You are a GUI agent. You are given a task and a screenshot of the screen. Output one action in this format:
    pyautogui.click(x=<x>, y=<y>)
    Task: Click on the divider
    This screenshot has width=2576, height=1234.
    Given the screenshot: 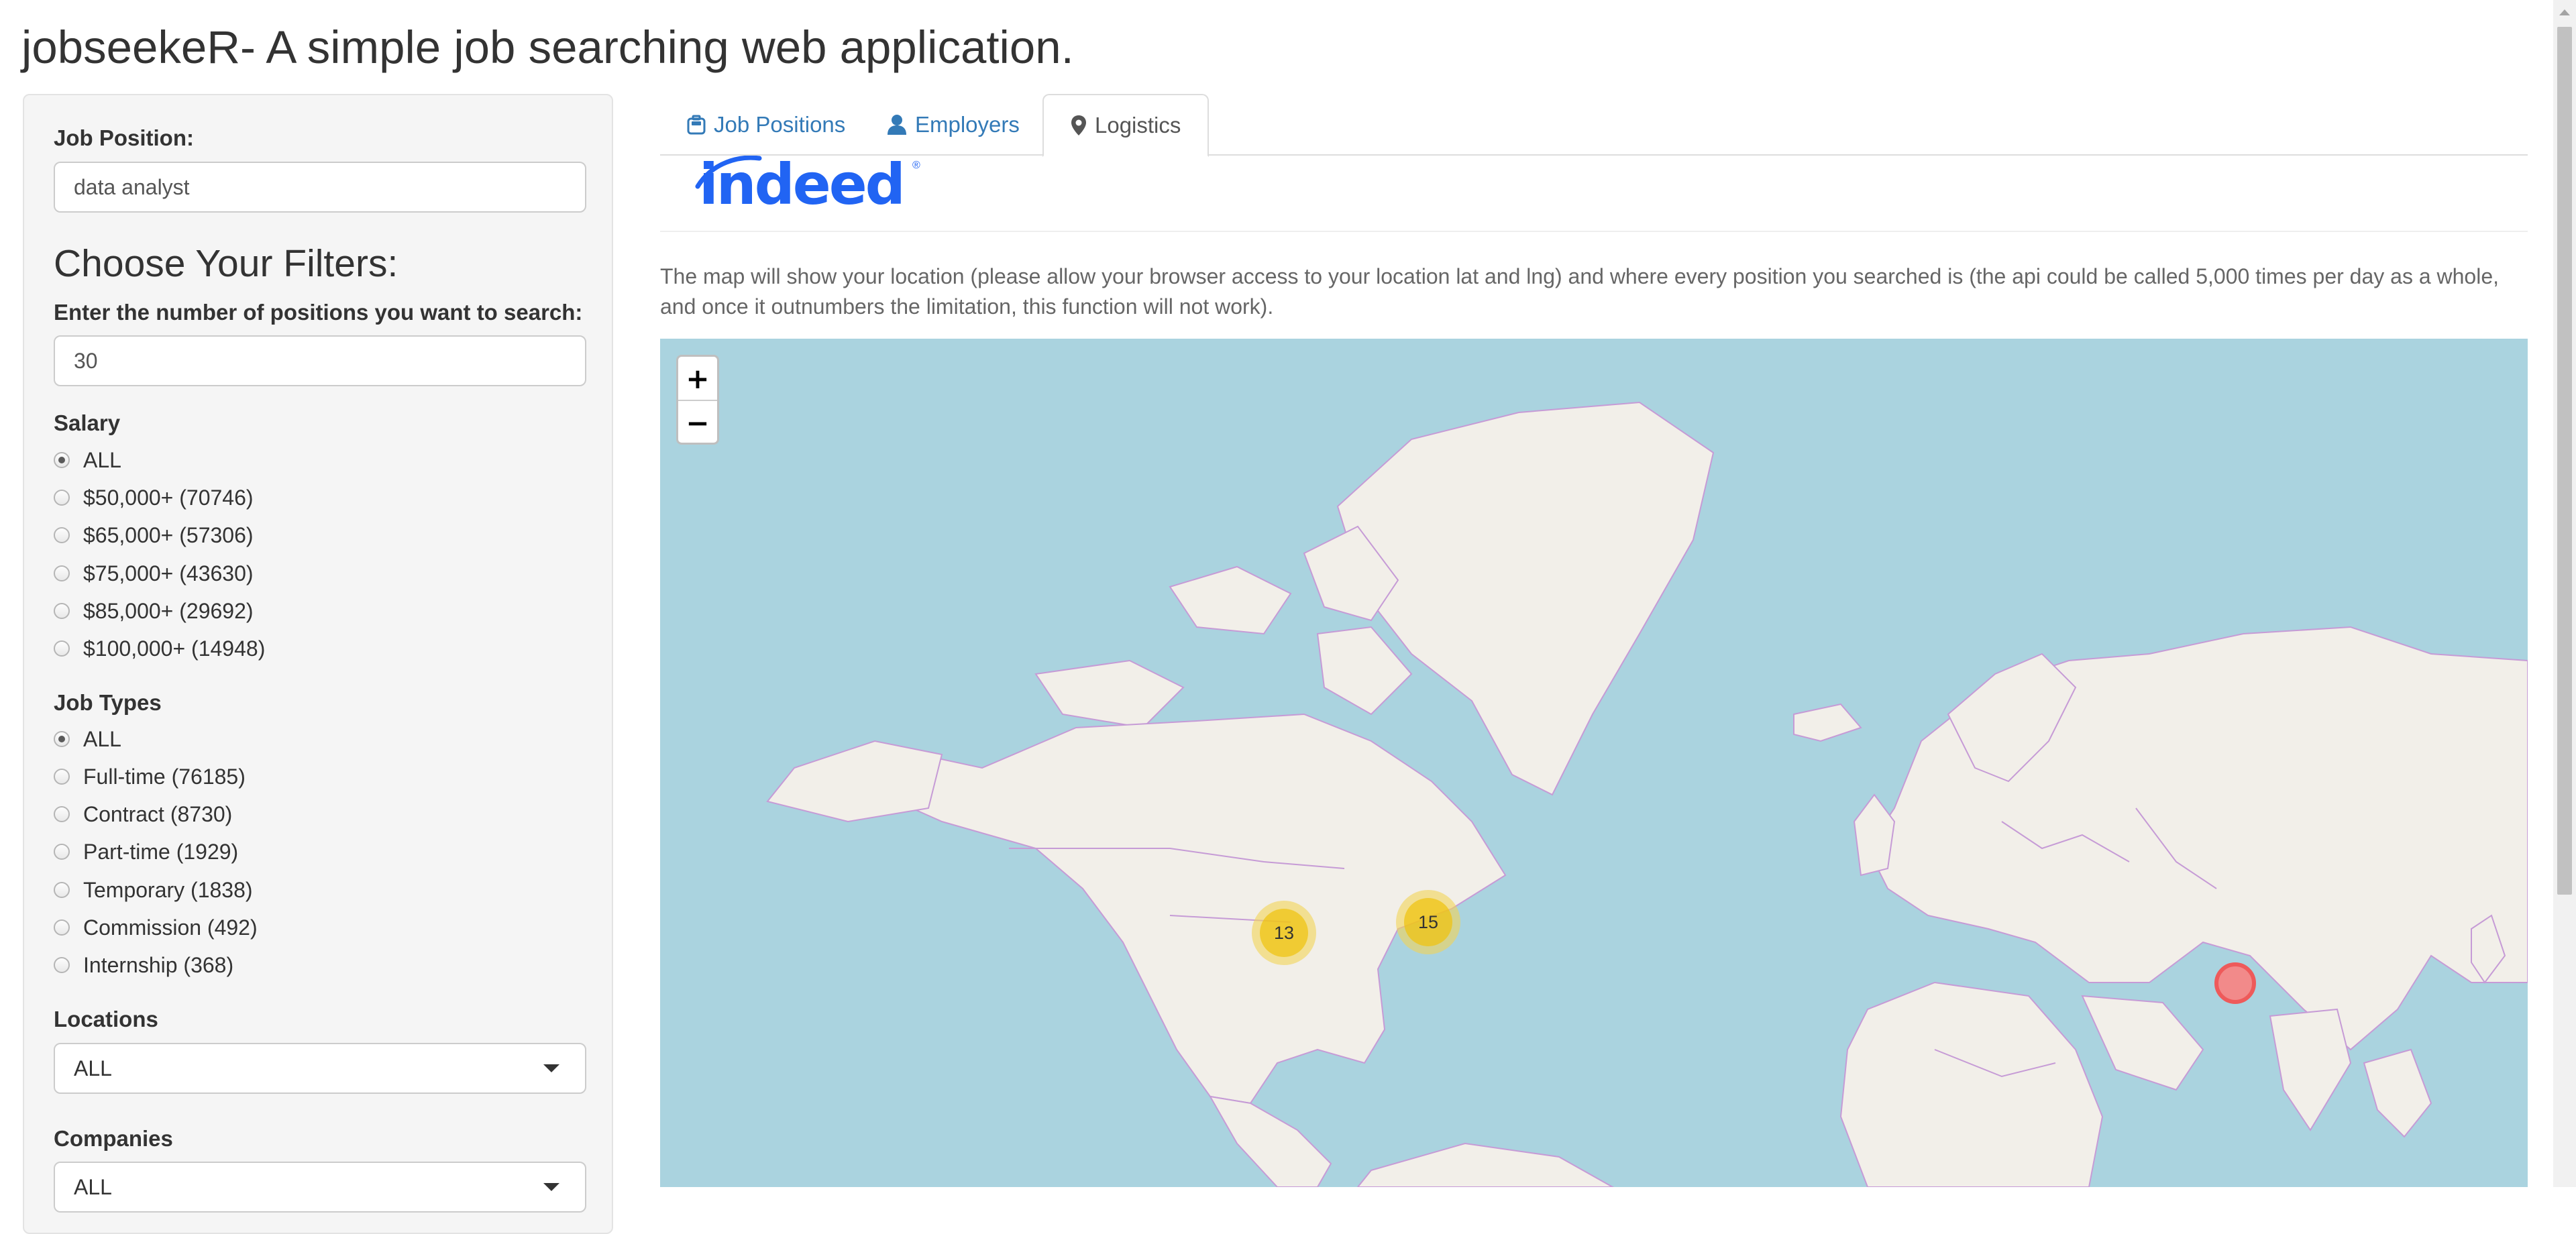 What is the action you would take?
    pyautogui.click(x=1594, y=231)
    